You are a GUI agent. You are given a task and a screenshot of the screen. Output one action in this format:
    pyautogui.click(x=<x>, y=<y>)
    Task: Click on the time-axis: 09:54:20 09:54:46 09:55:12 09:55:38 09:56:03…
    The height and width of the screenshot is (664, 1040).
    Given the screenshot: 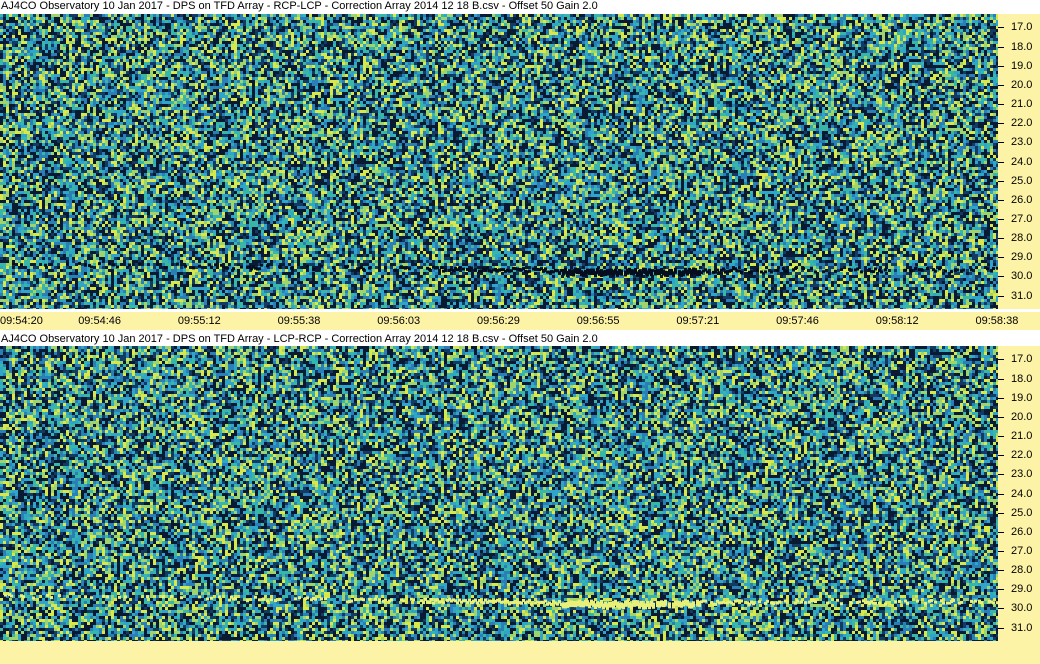 What is the action you would take?
    pyautogui.click(x=520, y=321)
    